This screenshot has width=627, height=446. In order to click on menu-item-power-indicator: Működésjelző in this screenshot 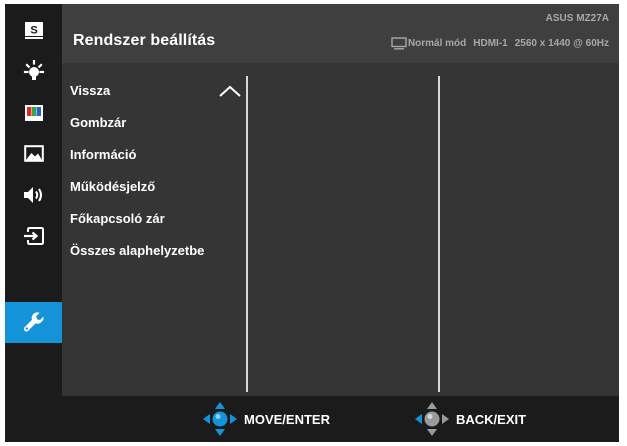, I will do `click(112, 186)`.